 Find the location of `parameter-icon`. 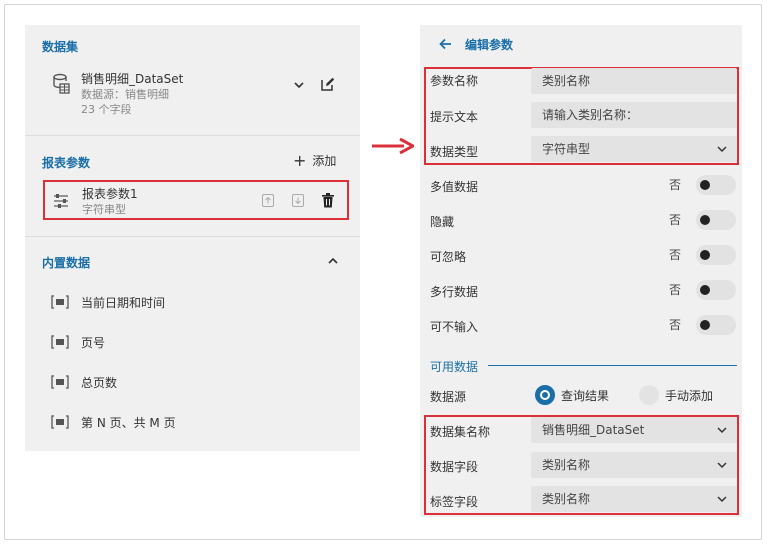

parameter-icon is located at coordinates (61, 201).